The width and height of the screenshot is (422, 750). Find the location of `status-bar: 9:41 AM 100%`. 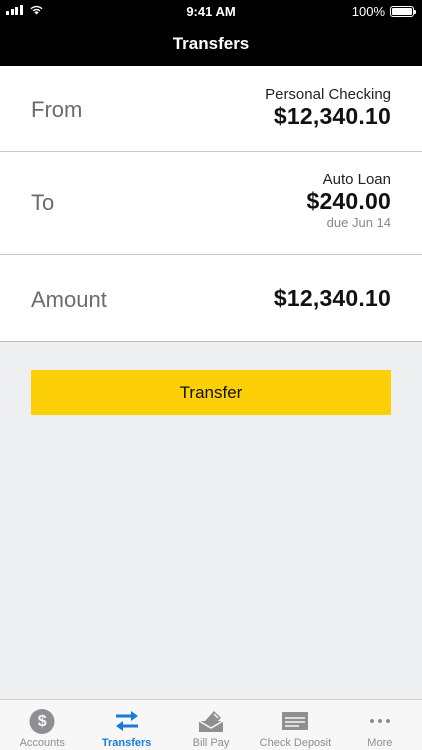

status-bar: 9:41 AM 100% is located at coordinates (211, 11).